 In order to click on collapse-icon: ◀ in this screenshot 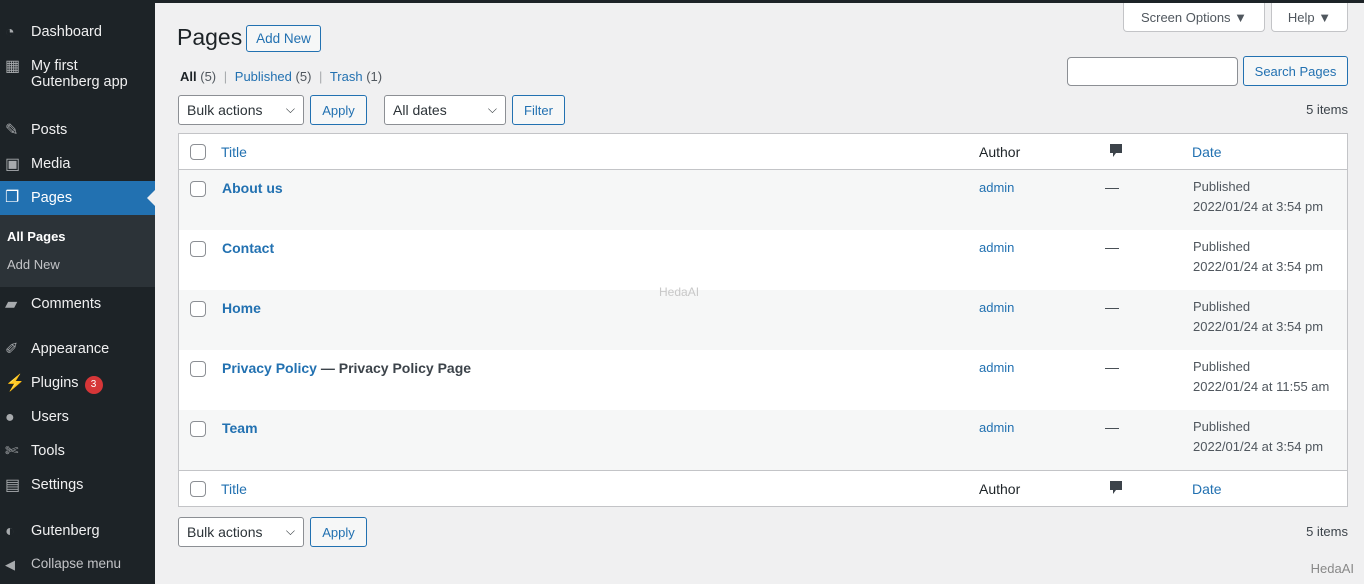, I will do `click(10, 564)`.